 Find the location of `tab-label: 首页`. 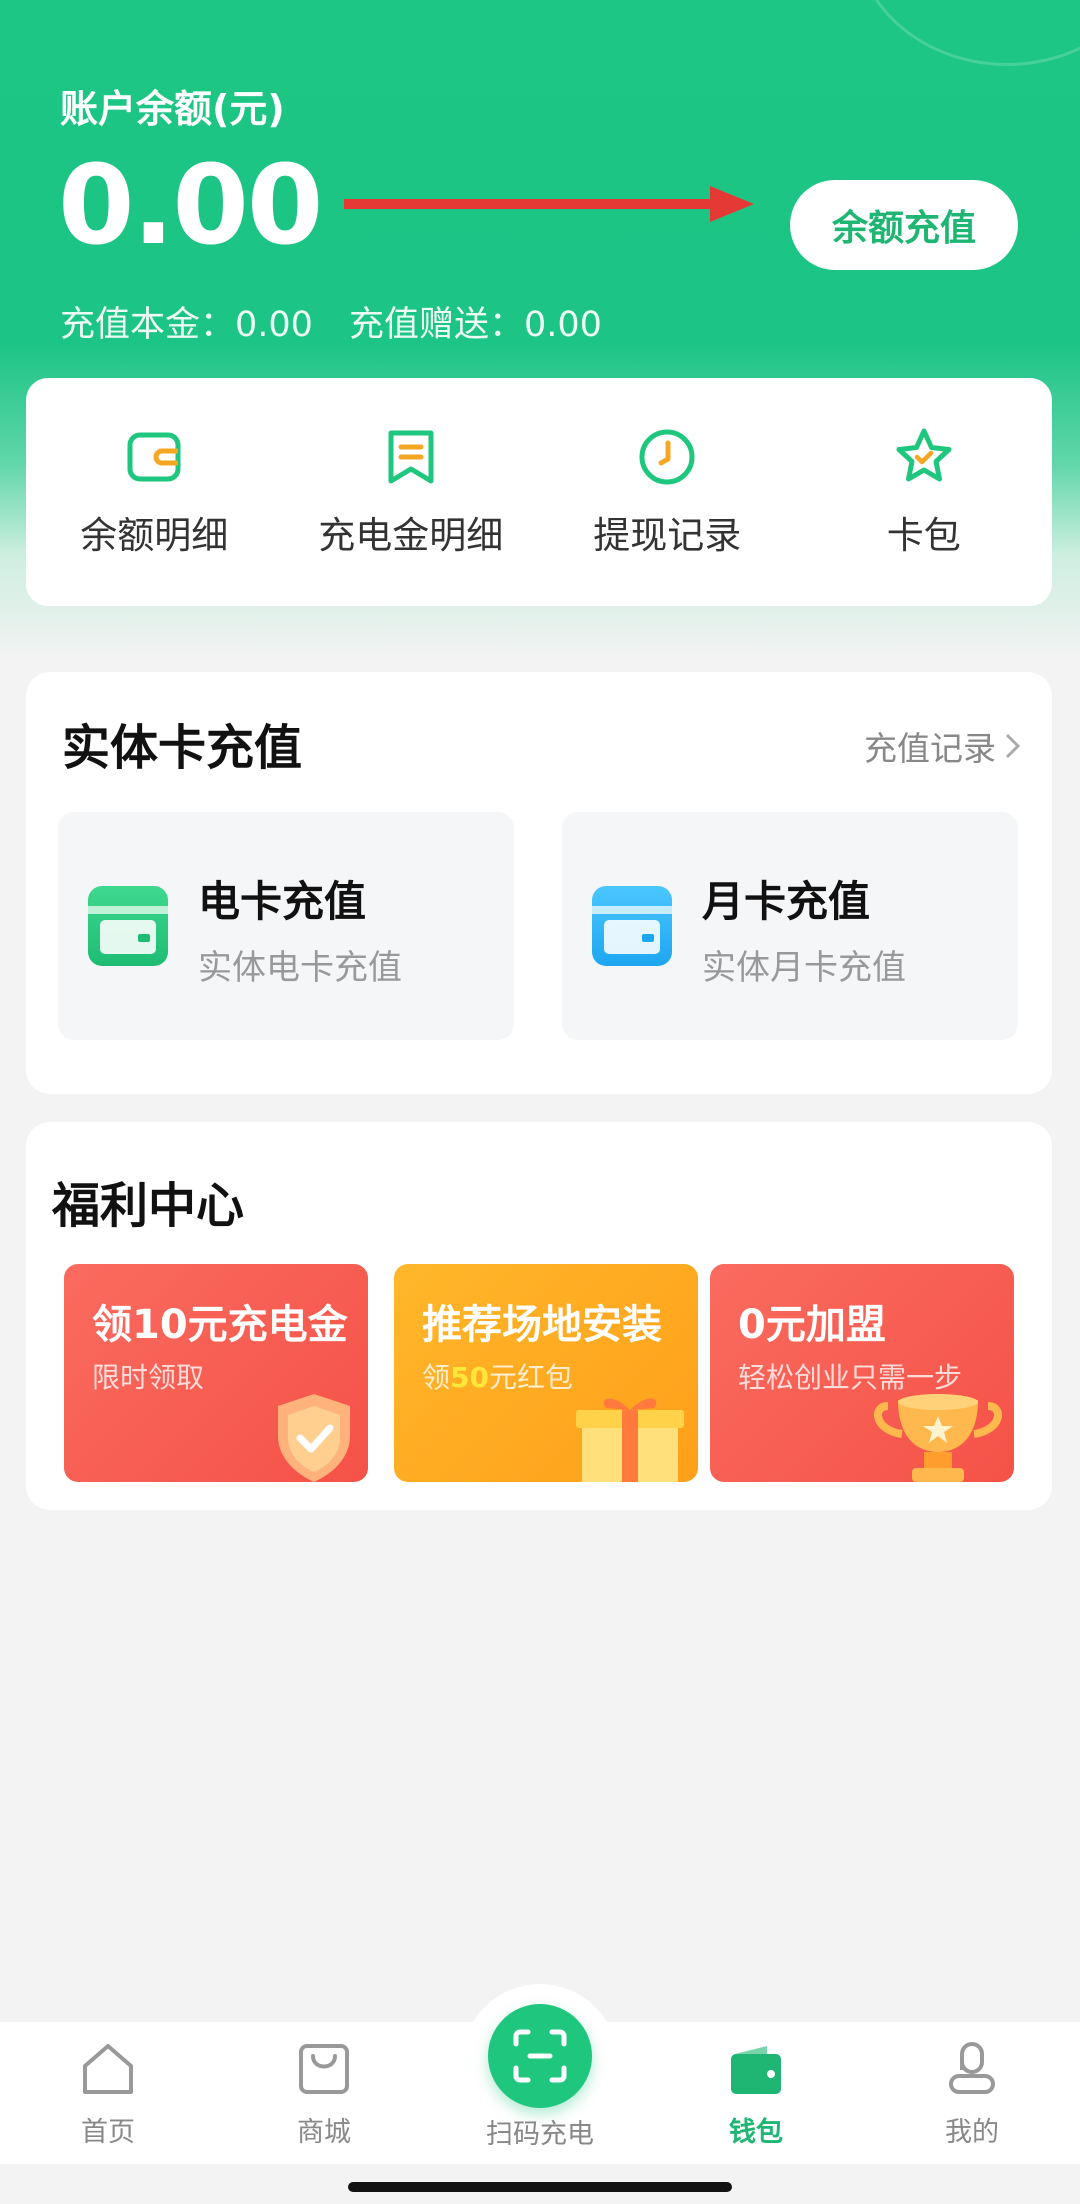

tab-label: 首页 is located at coordinates (108, 2132).